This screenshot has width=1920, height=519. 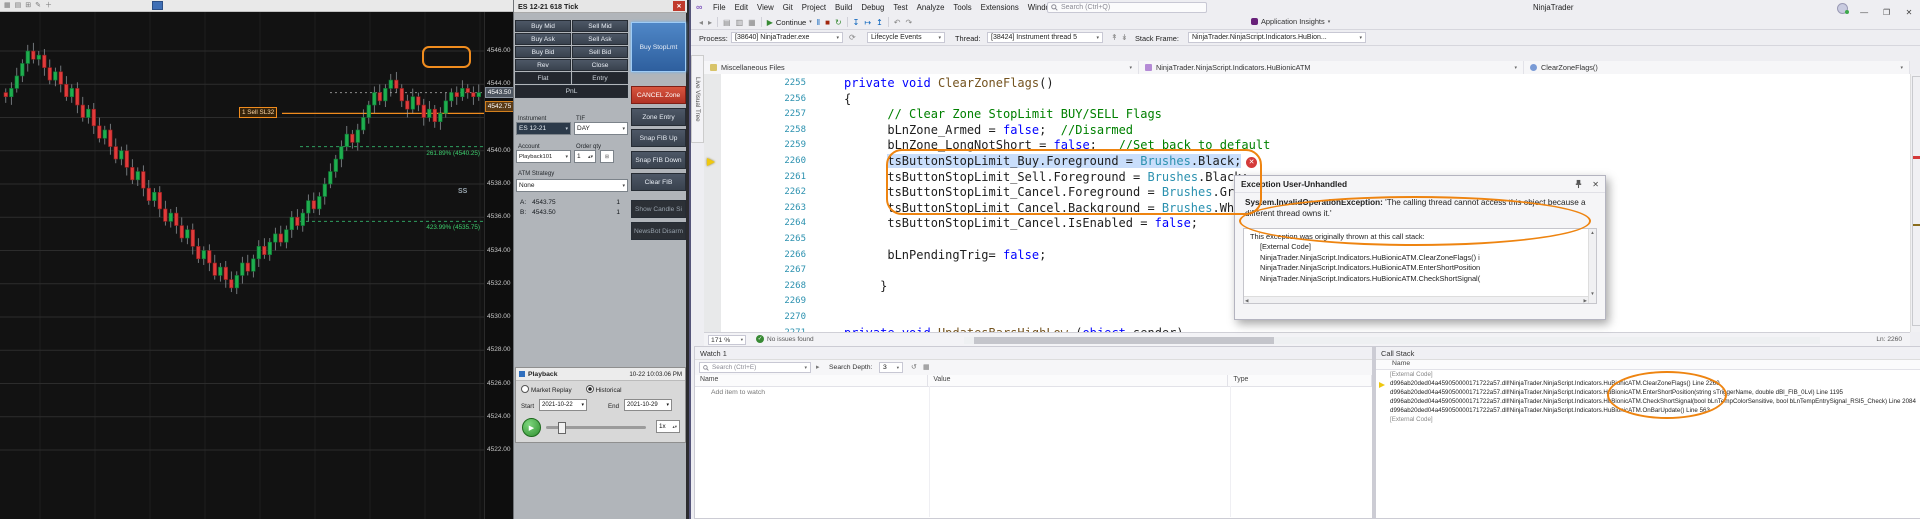 I want to click on watch-search-box: Search (Ctrl+E) ▾, so click(x=755, y=367).